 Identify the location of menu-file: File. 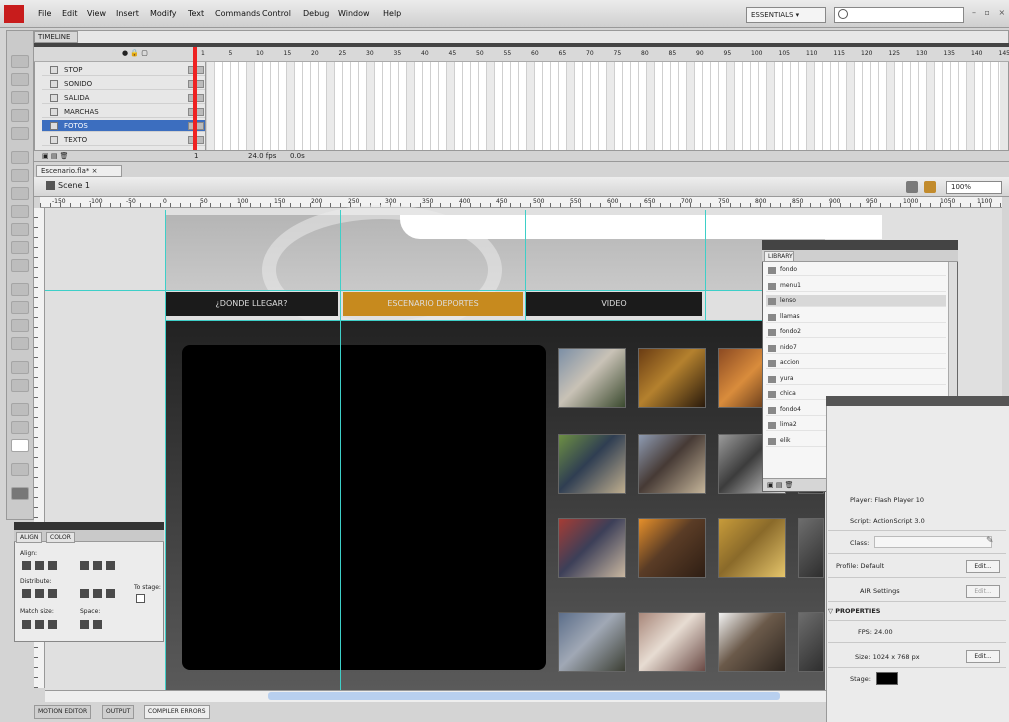
(44, 13).